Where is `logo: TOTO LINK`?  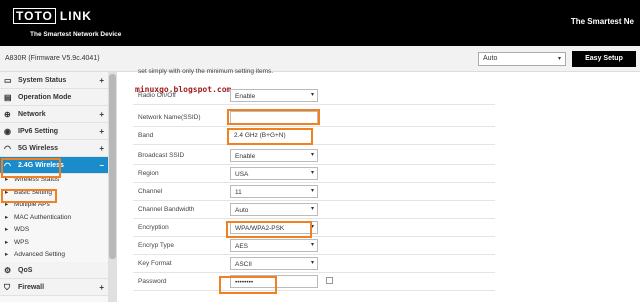 logo: TOTO LINK is located at coordinates (52, 16).